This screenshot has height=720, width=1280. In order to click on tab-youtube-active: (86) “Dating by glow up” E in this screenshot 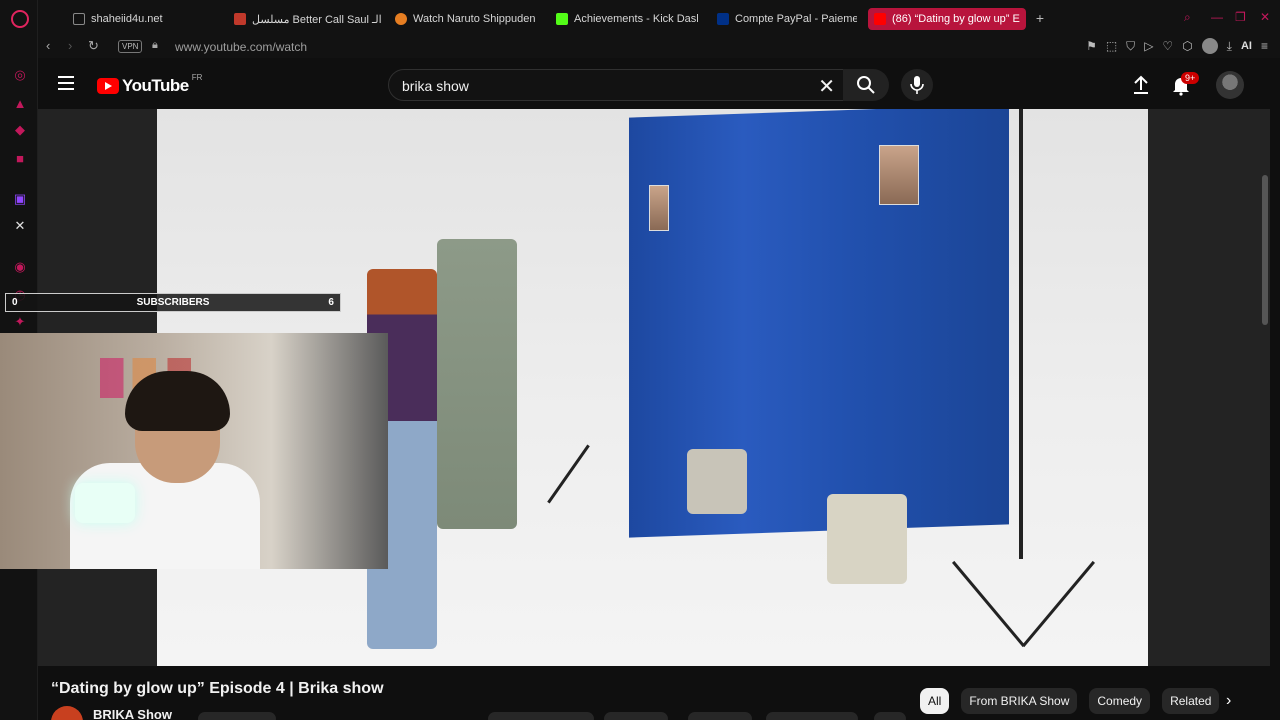, I will do `click(947, 19)`.